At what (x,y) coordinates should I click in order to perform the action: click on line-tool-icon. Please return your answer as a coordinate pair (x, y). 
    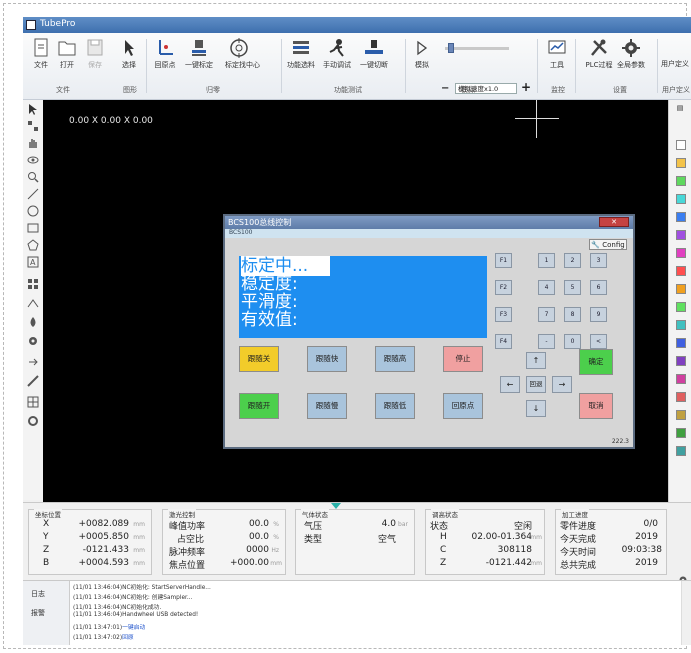
    Looking at the image, I should click on (33, 194).